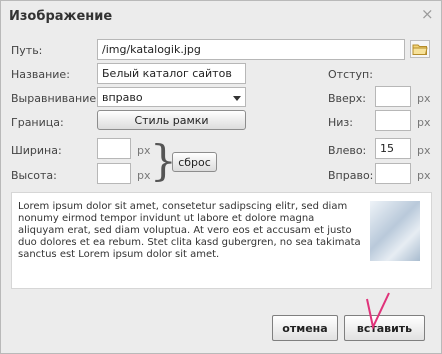  I want to click on indent-label: Отступ:, so click(350, 74).